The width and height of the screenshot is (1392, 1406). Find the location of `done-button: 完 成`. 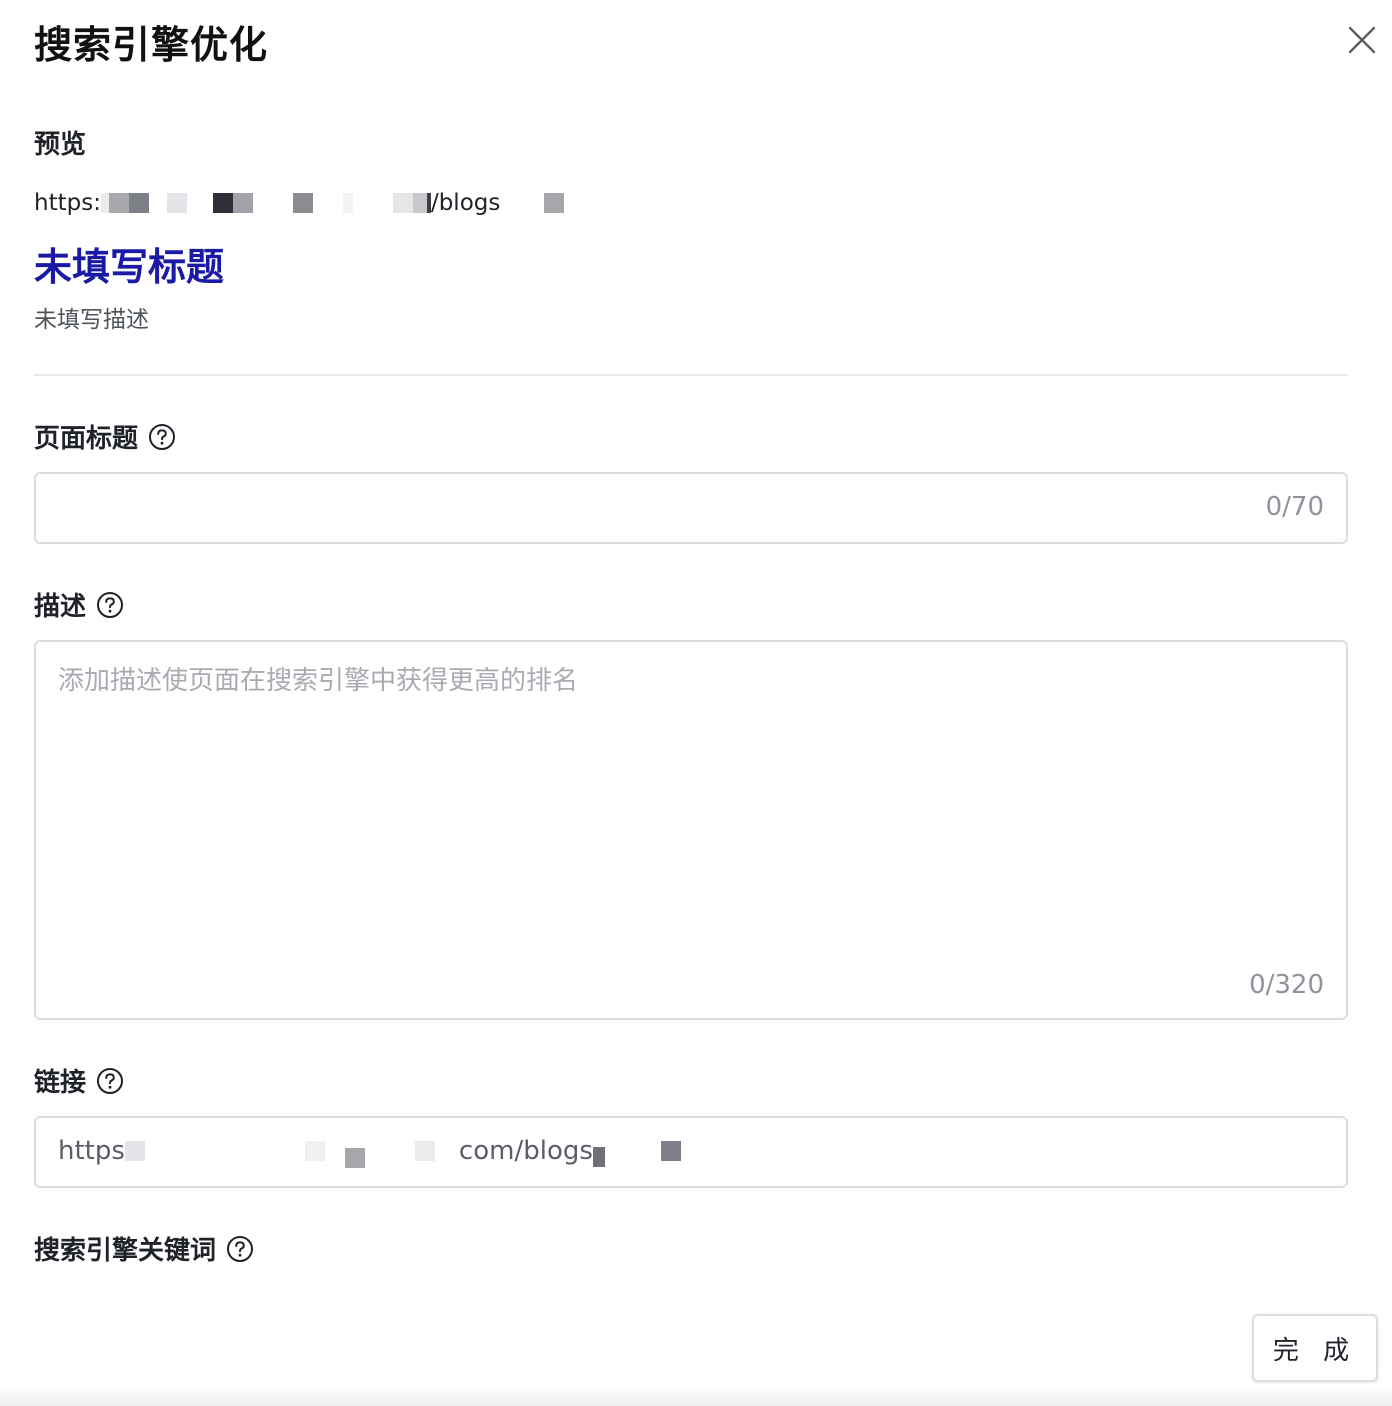

done-button: 完 成 is located at coordinates (1315, 1348).